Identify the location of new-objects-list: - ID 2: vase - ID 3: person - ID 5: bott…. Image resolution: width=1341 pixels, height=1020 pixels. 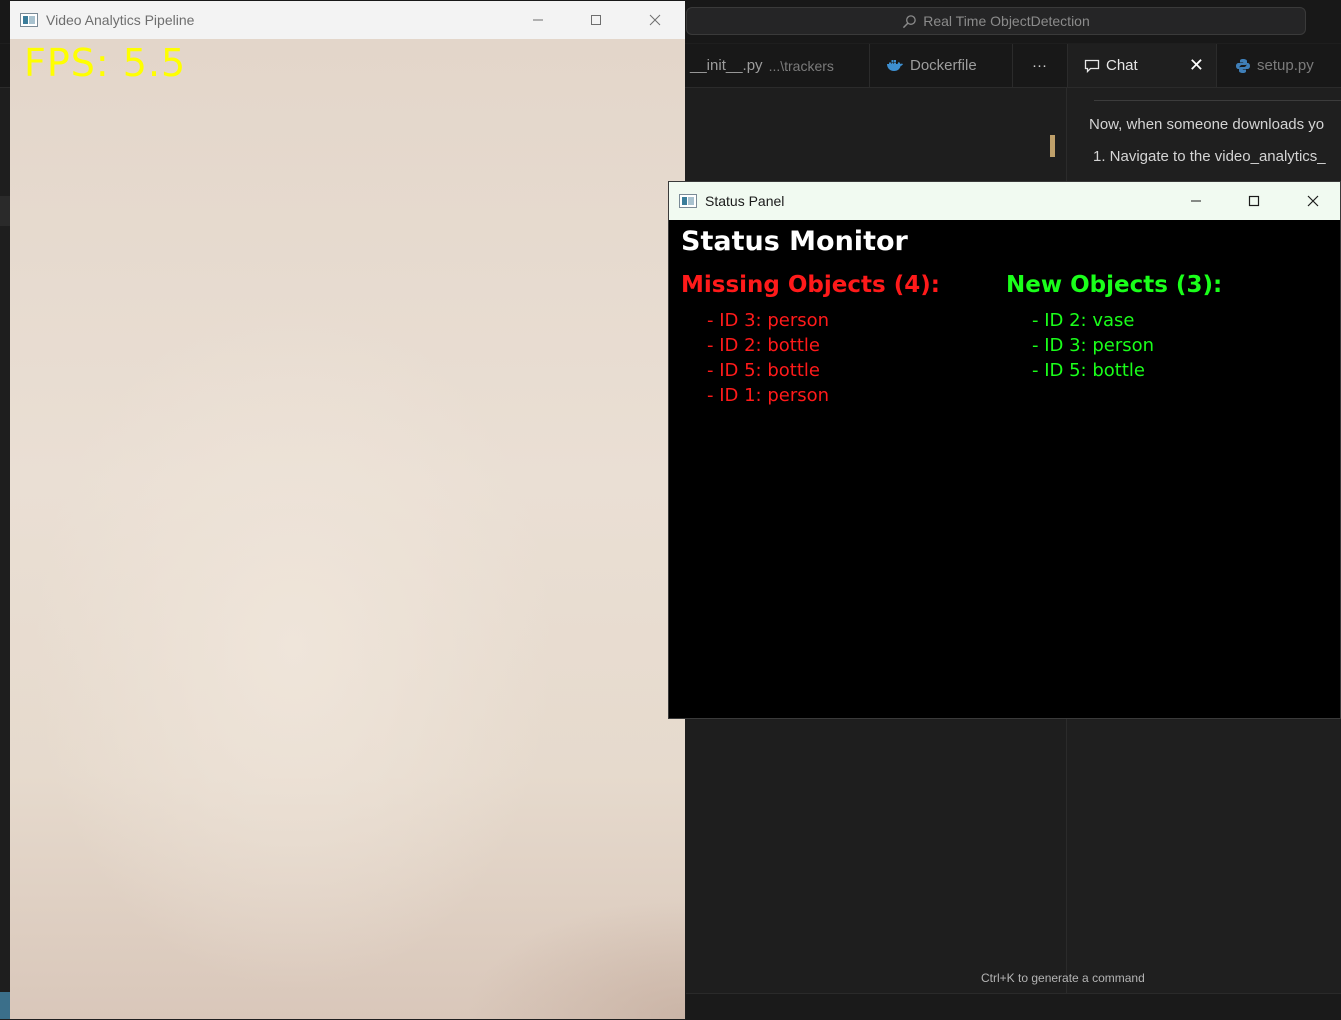
(1093, 345).